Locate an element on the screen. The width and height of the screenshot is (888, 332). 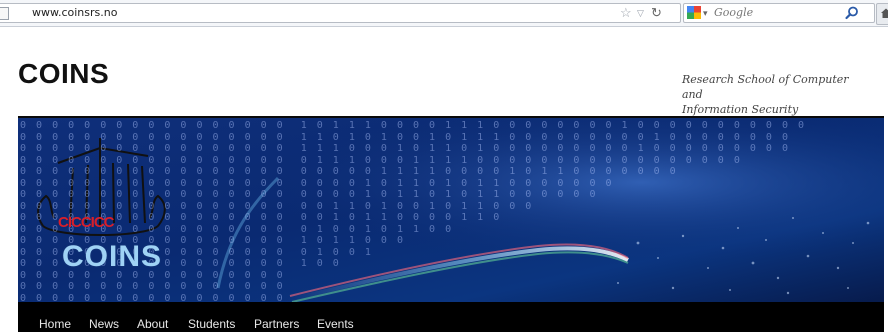
page-title: COINS is located at coordinates (63, 74).